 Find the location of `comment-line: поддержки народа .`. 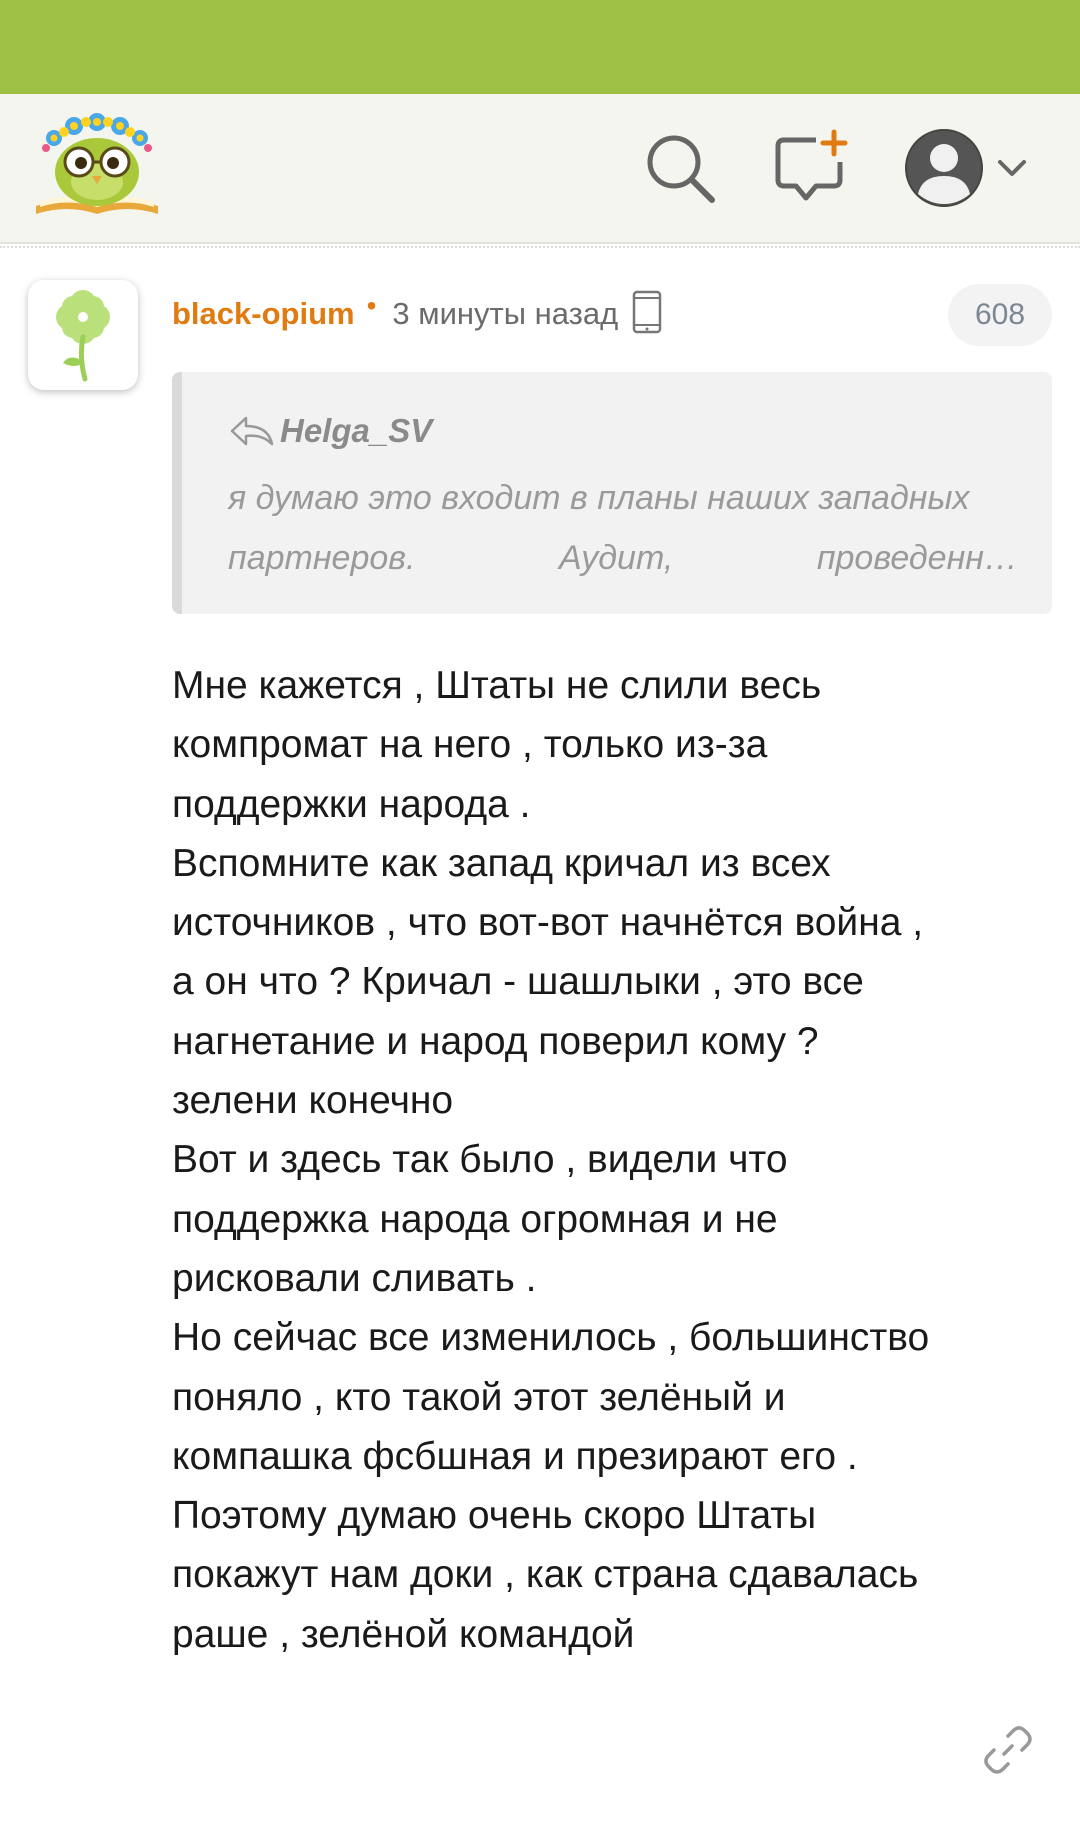

comment-line: поддержки народа . is located at coordinates (351, 804).